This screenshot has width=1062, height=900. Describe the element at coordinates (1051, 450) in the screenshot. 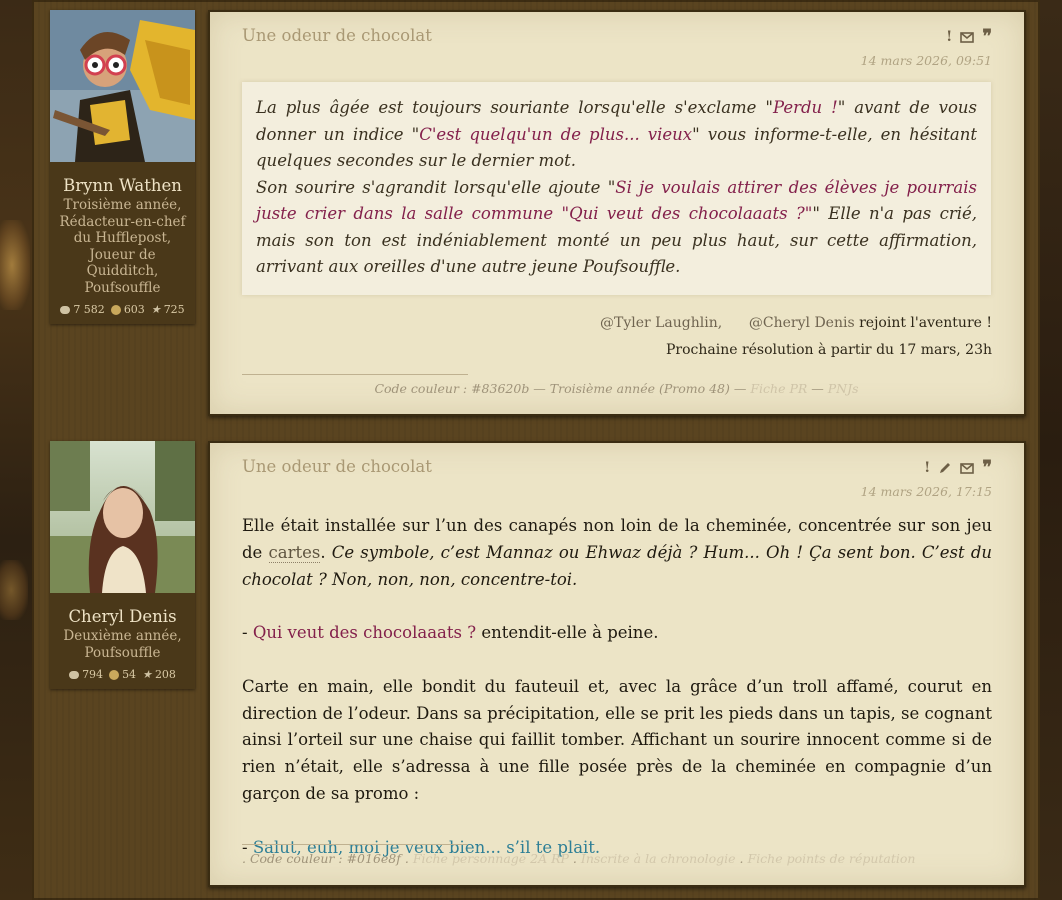

I see `background-right` at that location.